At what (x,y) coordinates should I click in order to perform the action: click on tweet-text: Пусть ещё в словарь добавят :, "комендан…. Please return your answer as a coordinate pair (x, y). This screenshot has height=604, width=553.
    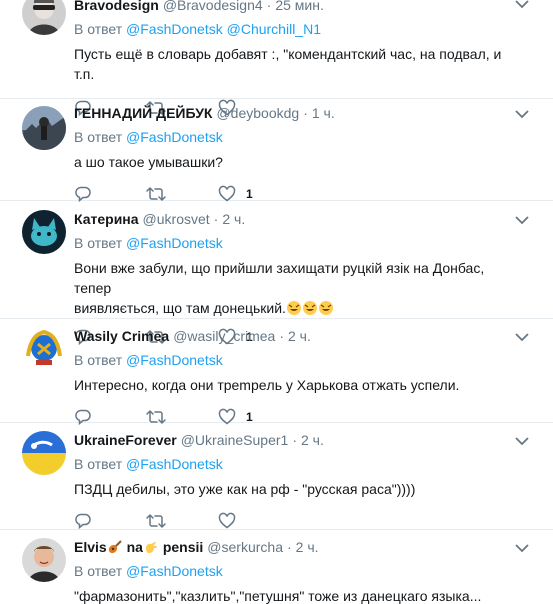
    Looking at the image, I should click on (288, 64).